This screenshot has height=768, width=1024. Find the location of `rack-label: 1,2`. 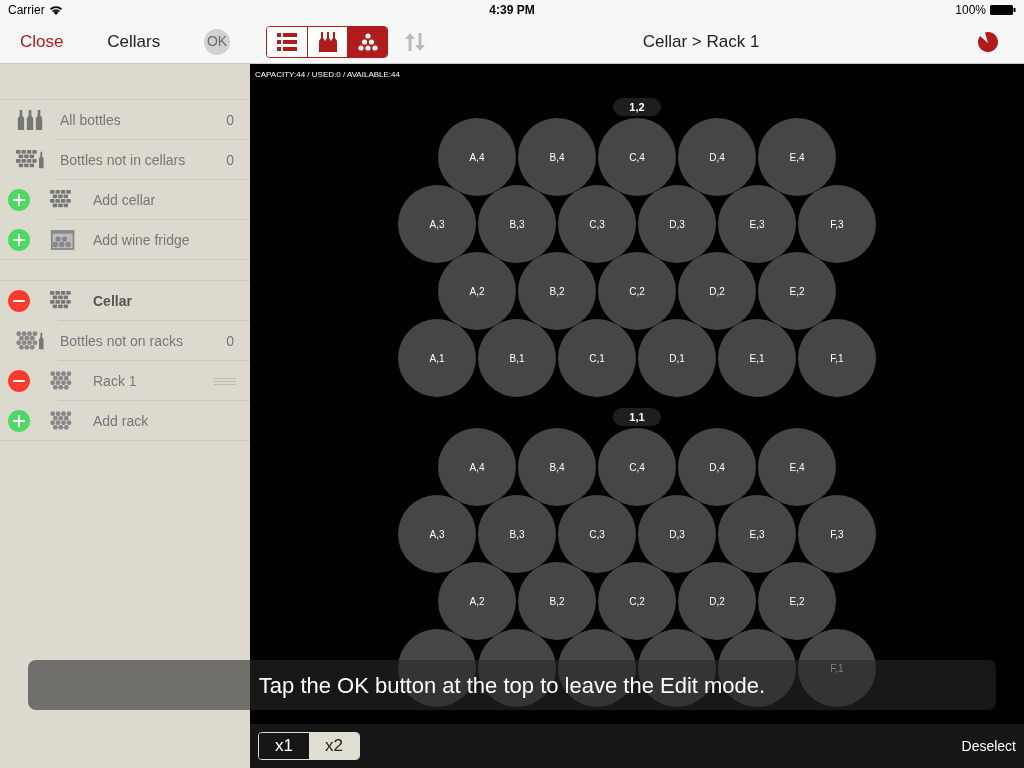

rack-label: 1,2 is located at coordinates (637, 107).